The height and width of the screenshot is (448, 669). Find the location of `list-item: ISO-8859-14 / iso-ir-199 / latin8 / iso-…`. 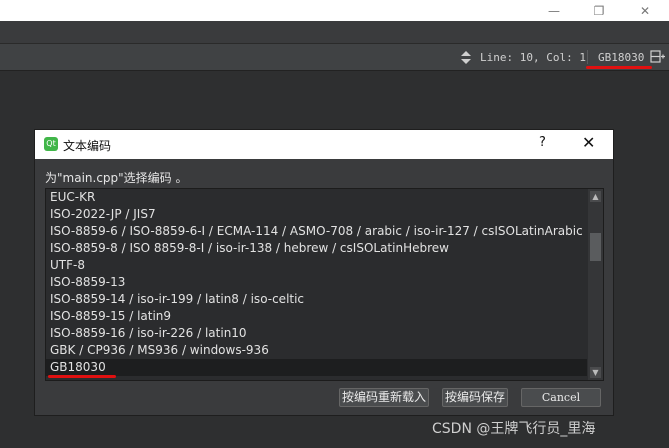

list-item: ISO-8859-14 / iso-ir-199 / latin8 / iso-… is located at coordinates (316, 299).